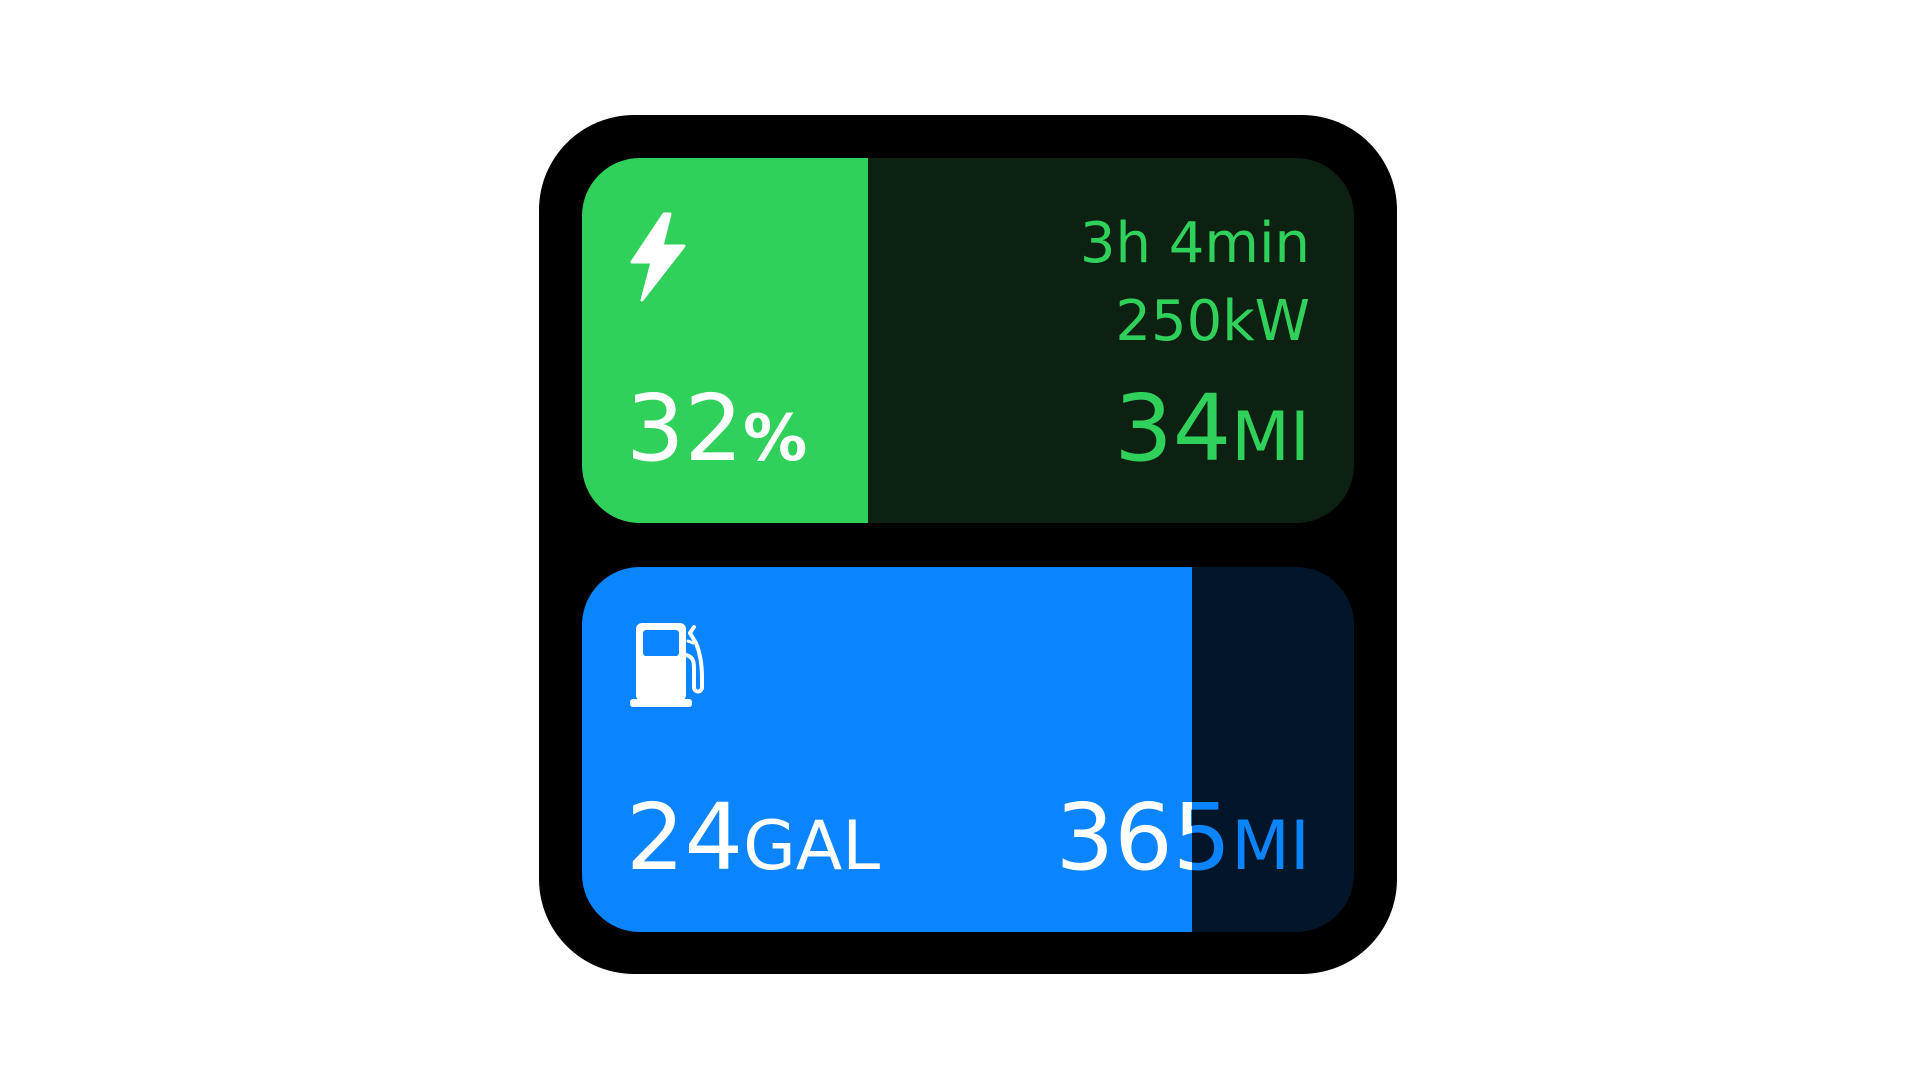 This screenshot has height=1080, width=1920. Describe the element at coordinates (968, 340) in the screenshot. I see `battery-card: 32% 3h 4min 250kW 34MI 32%` at that location.